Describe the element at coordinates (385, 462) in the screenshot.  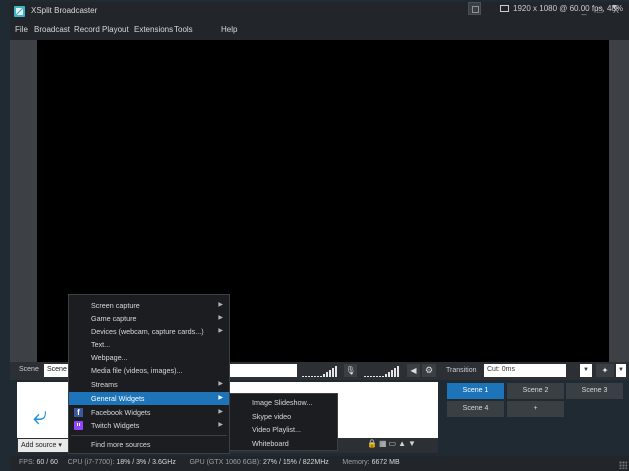
I see `memory-value: 6672 MB` at that location.